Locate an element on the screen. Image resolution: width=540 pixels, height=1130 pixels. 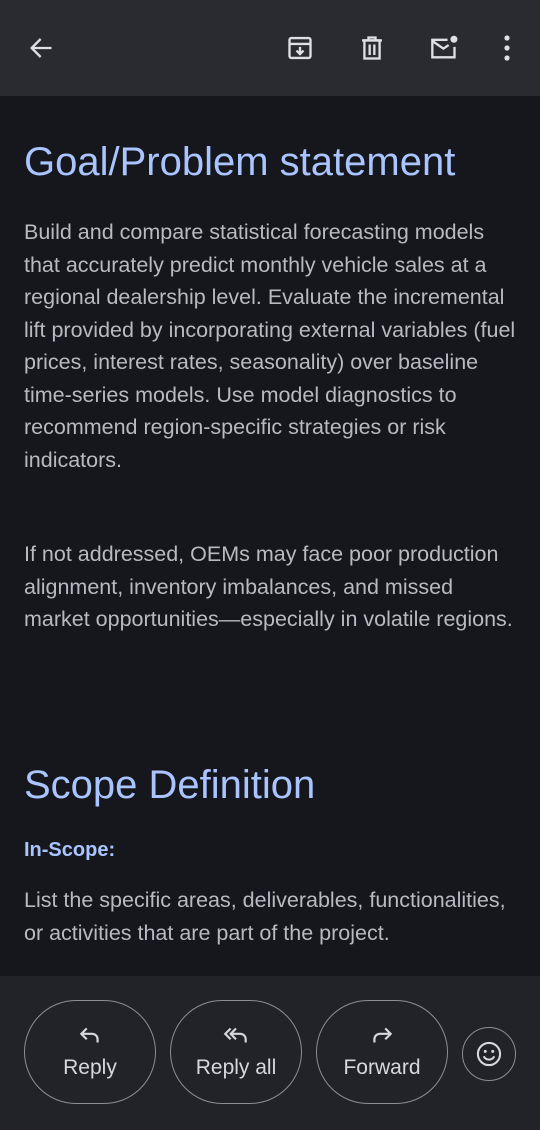
reply-all-button: Reply all is located at coordinates (236, 1052).